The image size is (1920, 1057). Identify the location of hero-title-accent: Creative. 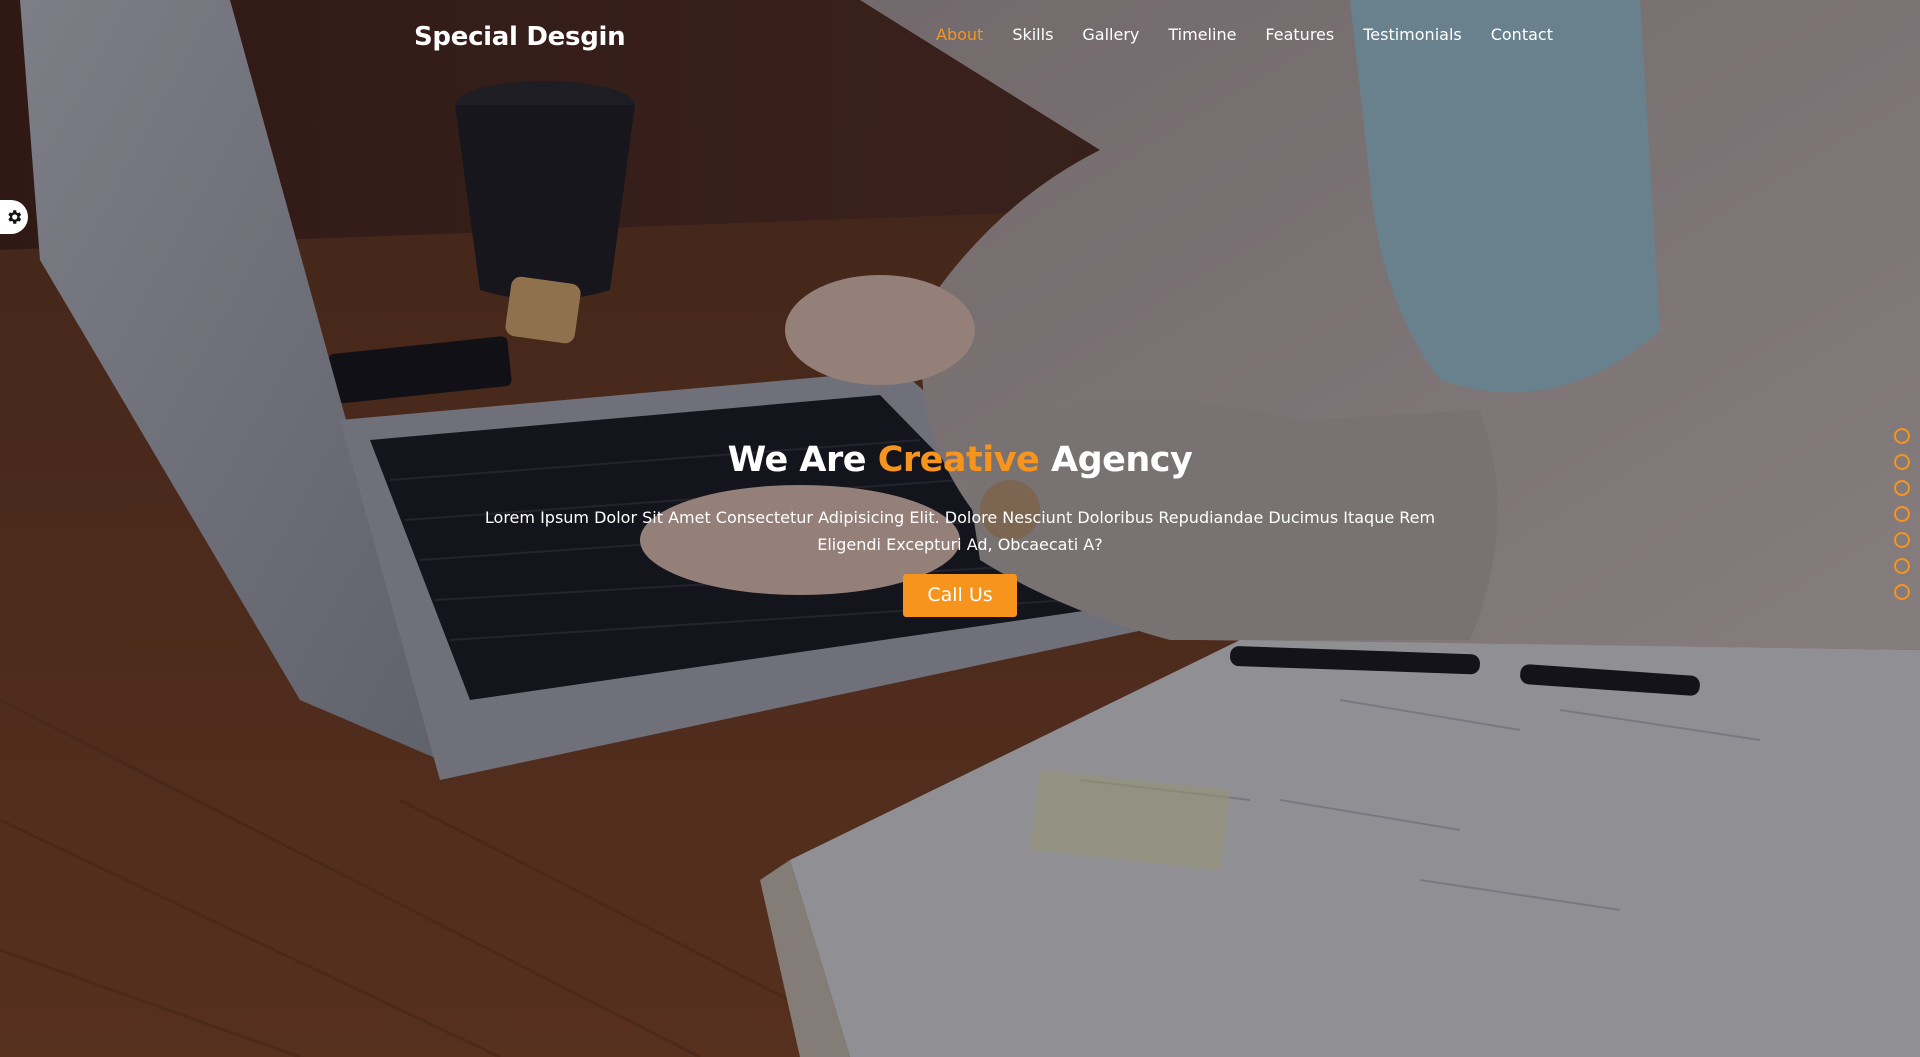
(958, 460).